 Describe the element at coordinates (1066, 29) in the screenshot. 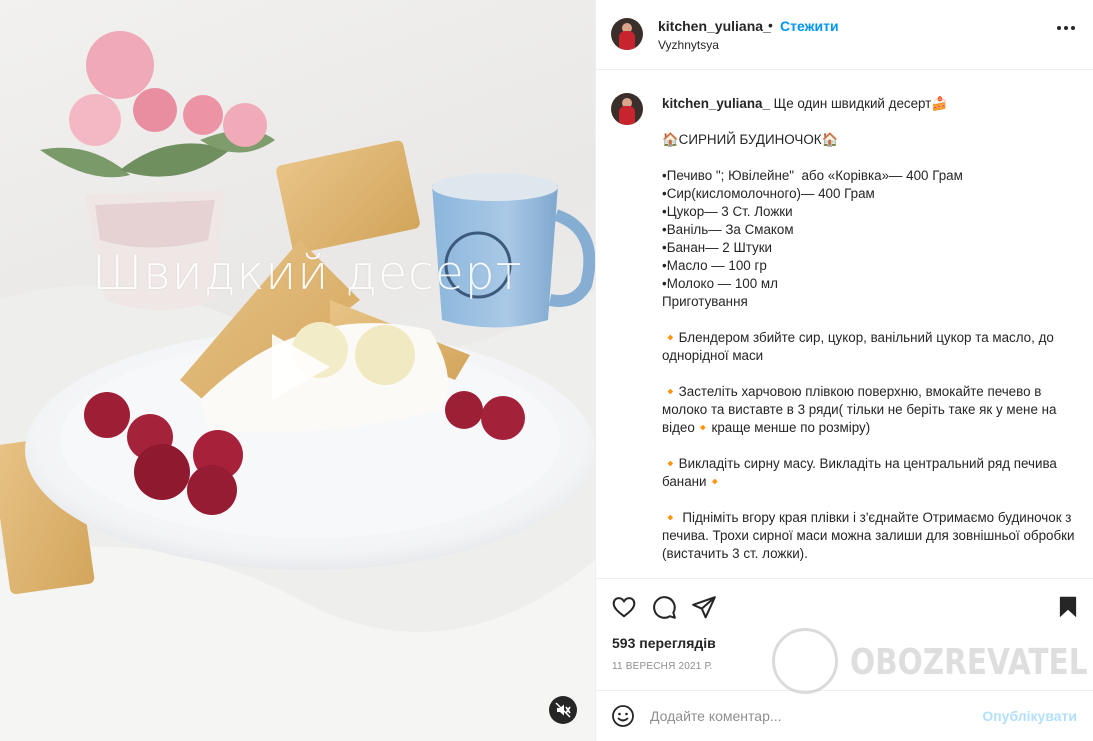

I see `more-options-button` at that location.